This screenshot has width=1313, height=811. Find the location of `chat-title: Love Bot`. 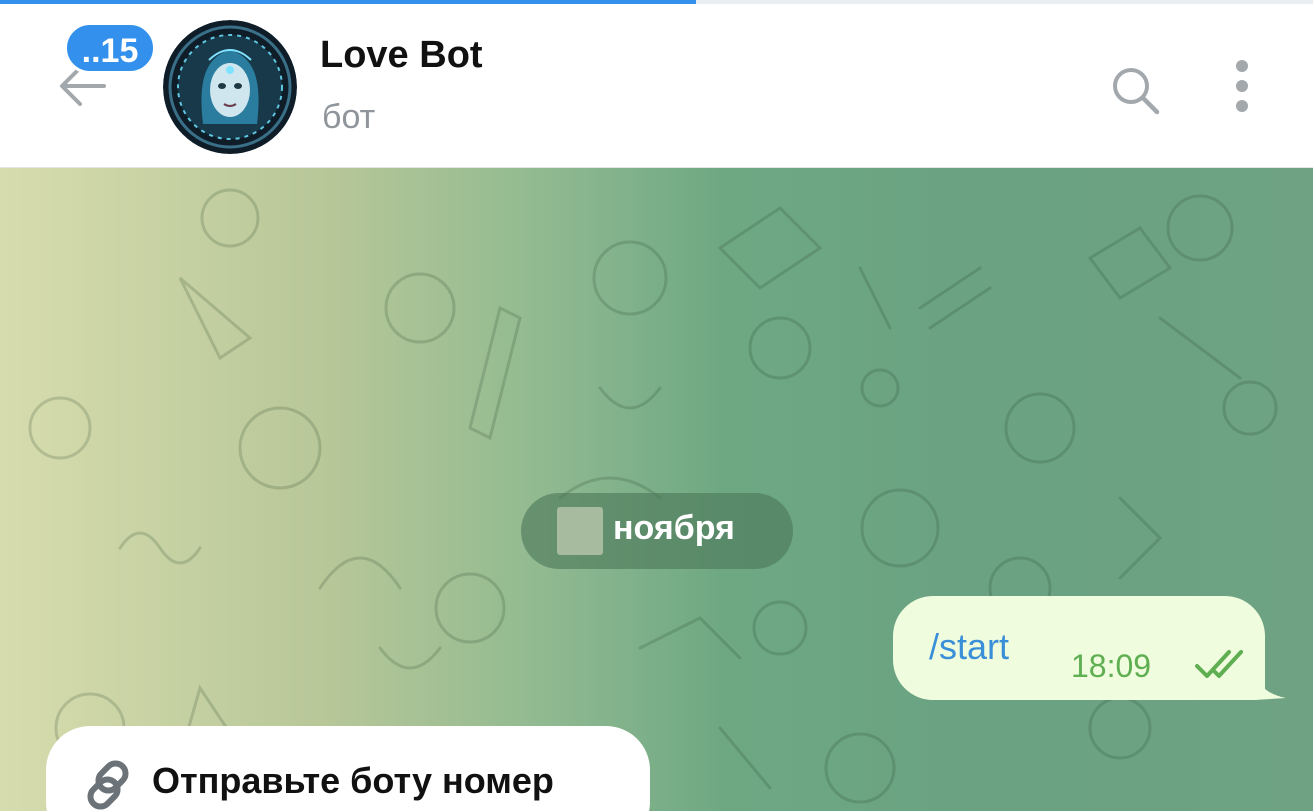

chat-title: Love Bot is located at coordinates (401, 55).